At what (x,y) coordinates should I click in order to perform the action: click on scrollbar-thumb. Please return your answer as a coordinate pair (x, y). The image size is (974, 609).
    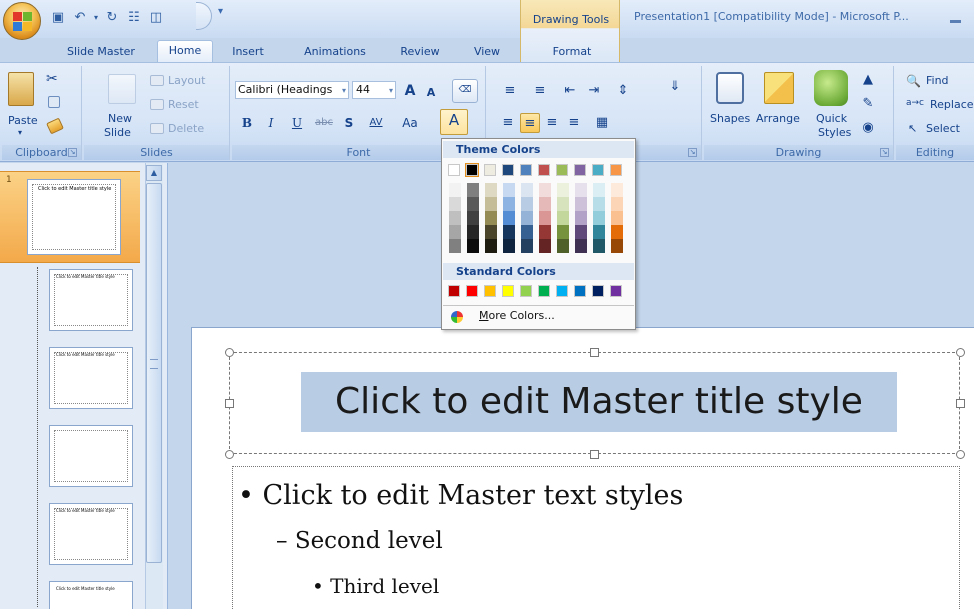
    Looking at the image, I should click on (154, 373).